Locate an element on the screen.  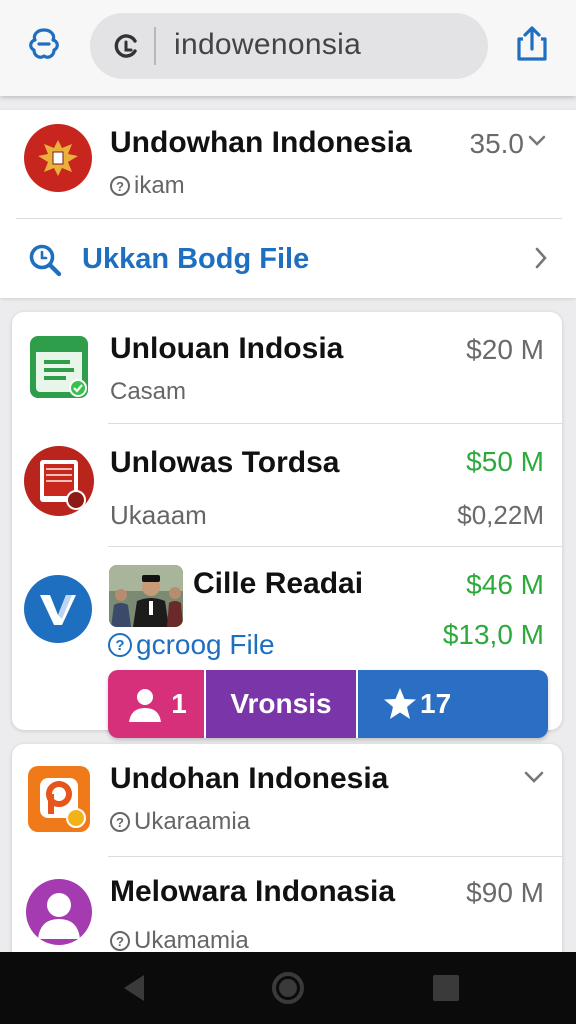
item-subtitle: ? gcroog File is located at coordinates (191, 645).